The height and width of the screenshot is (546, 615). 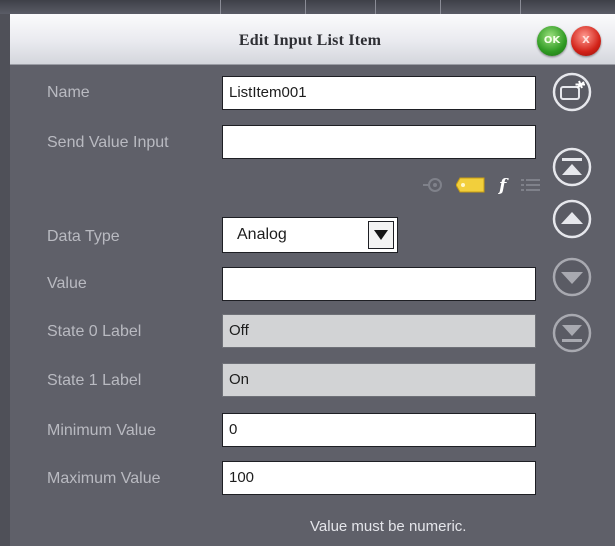 I want to click on data-type-label: Data Type, so click(x=83, y=236).